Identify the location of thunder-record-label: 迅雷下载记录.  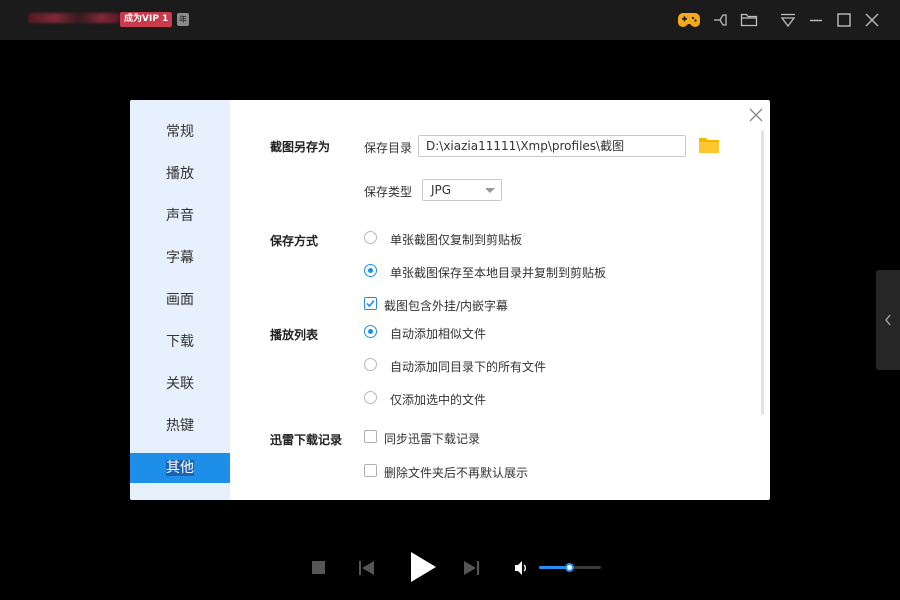
(306, 440).